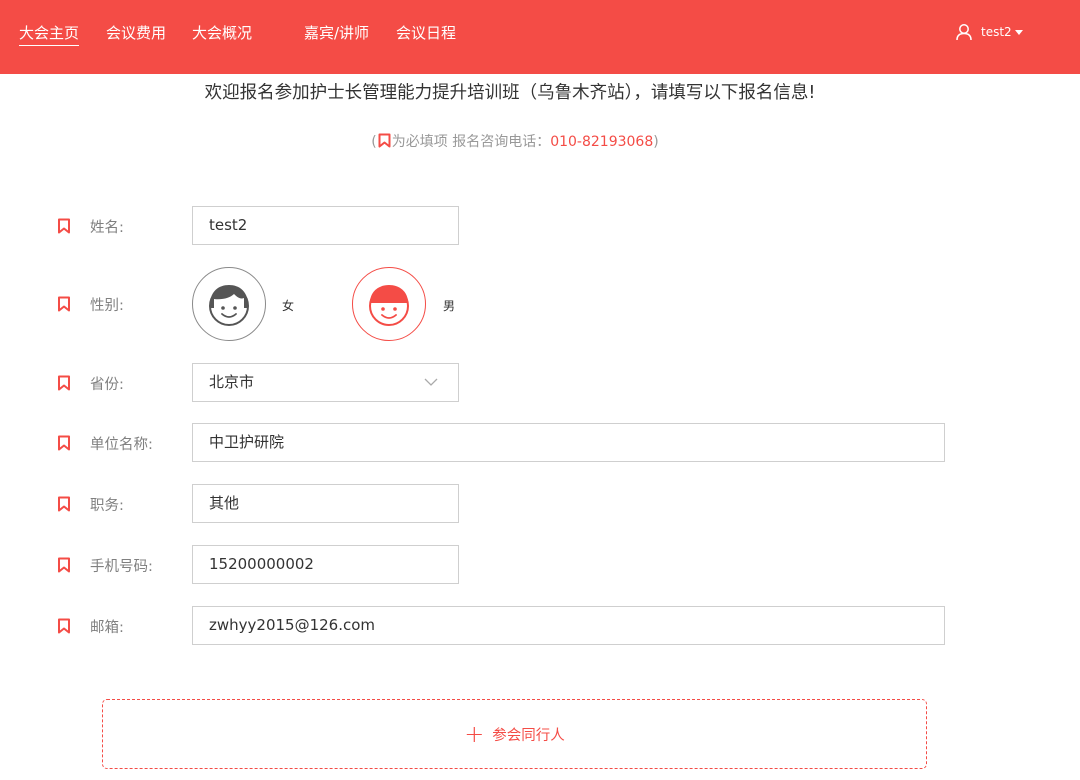  Describe the element at coordinates (568, 442) in the screenshot. I see `org-input: 中卫护研院` at that location.